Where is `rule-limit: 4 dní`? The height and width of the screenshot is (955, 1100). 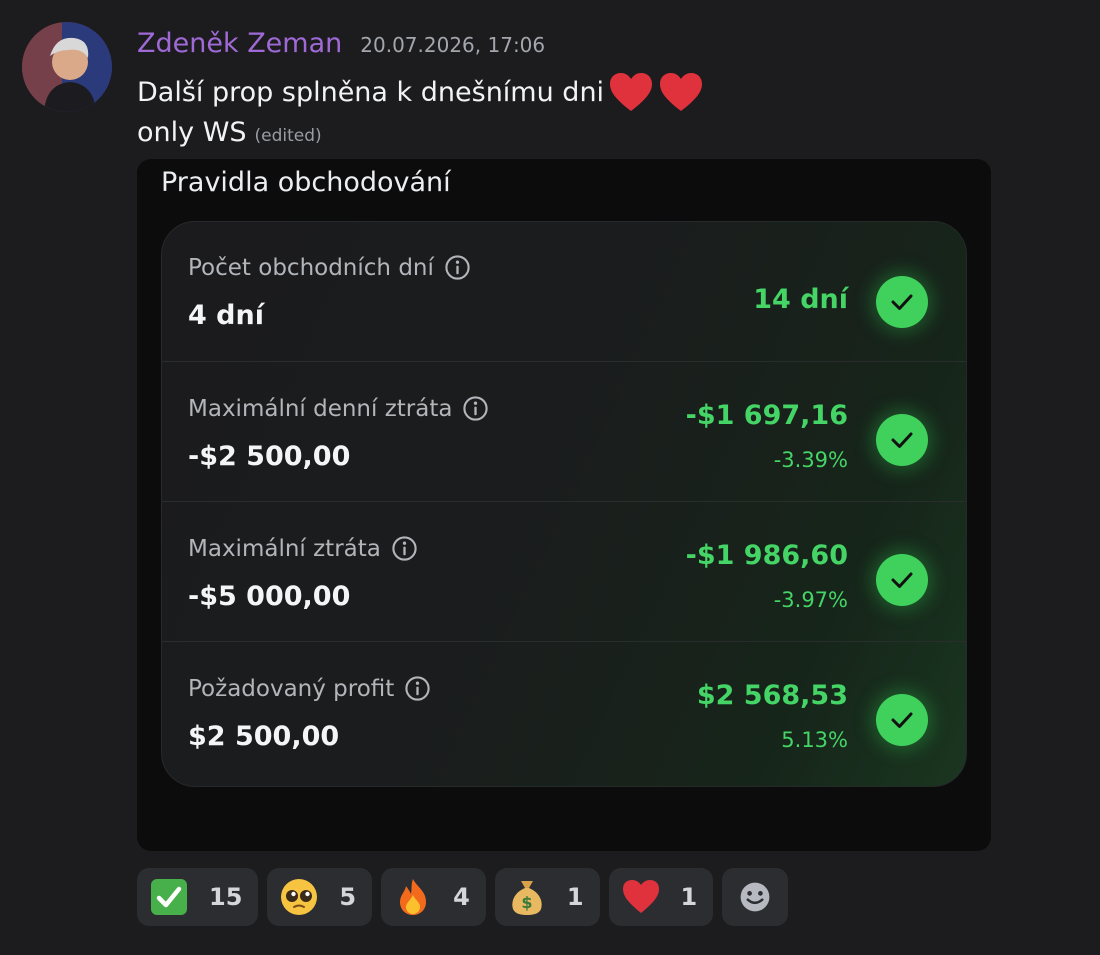
rule-limit: 4 dní is located at coordinates (226, 315).